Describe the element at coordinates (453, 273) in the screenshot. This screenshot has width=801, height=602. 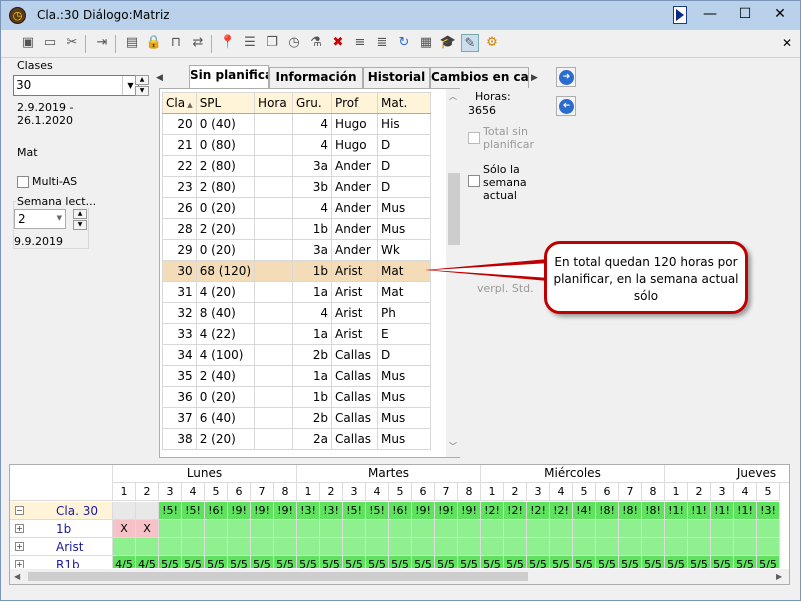
I see `table-vertical-scrollbar: ︿ ﹀` at that location.